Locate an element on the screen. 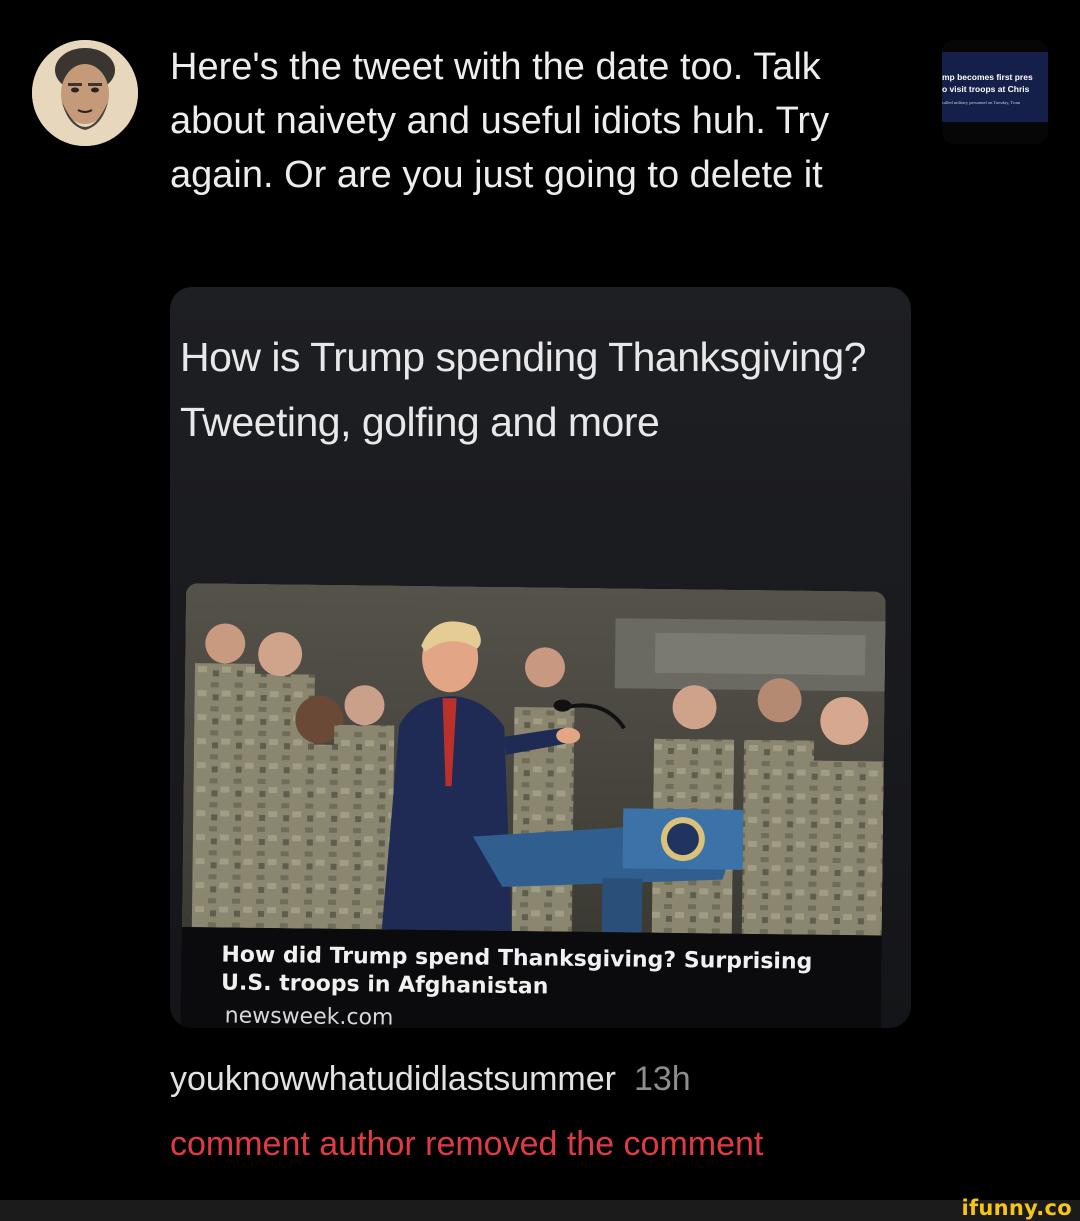  avatar-portrait is located at coordinates (85, 93).